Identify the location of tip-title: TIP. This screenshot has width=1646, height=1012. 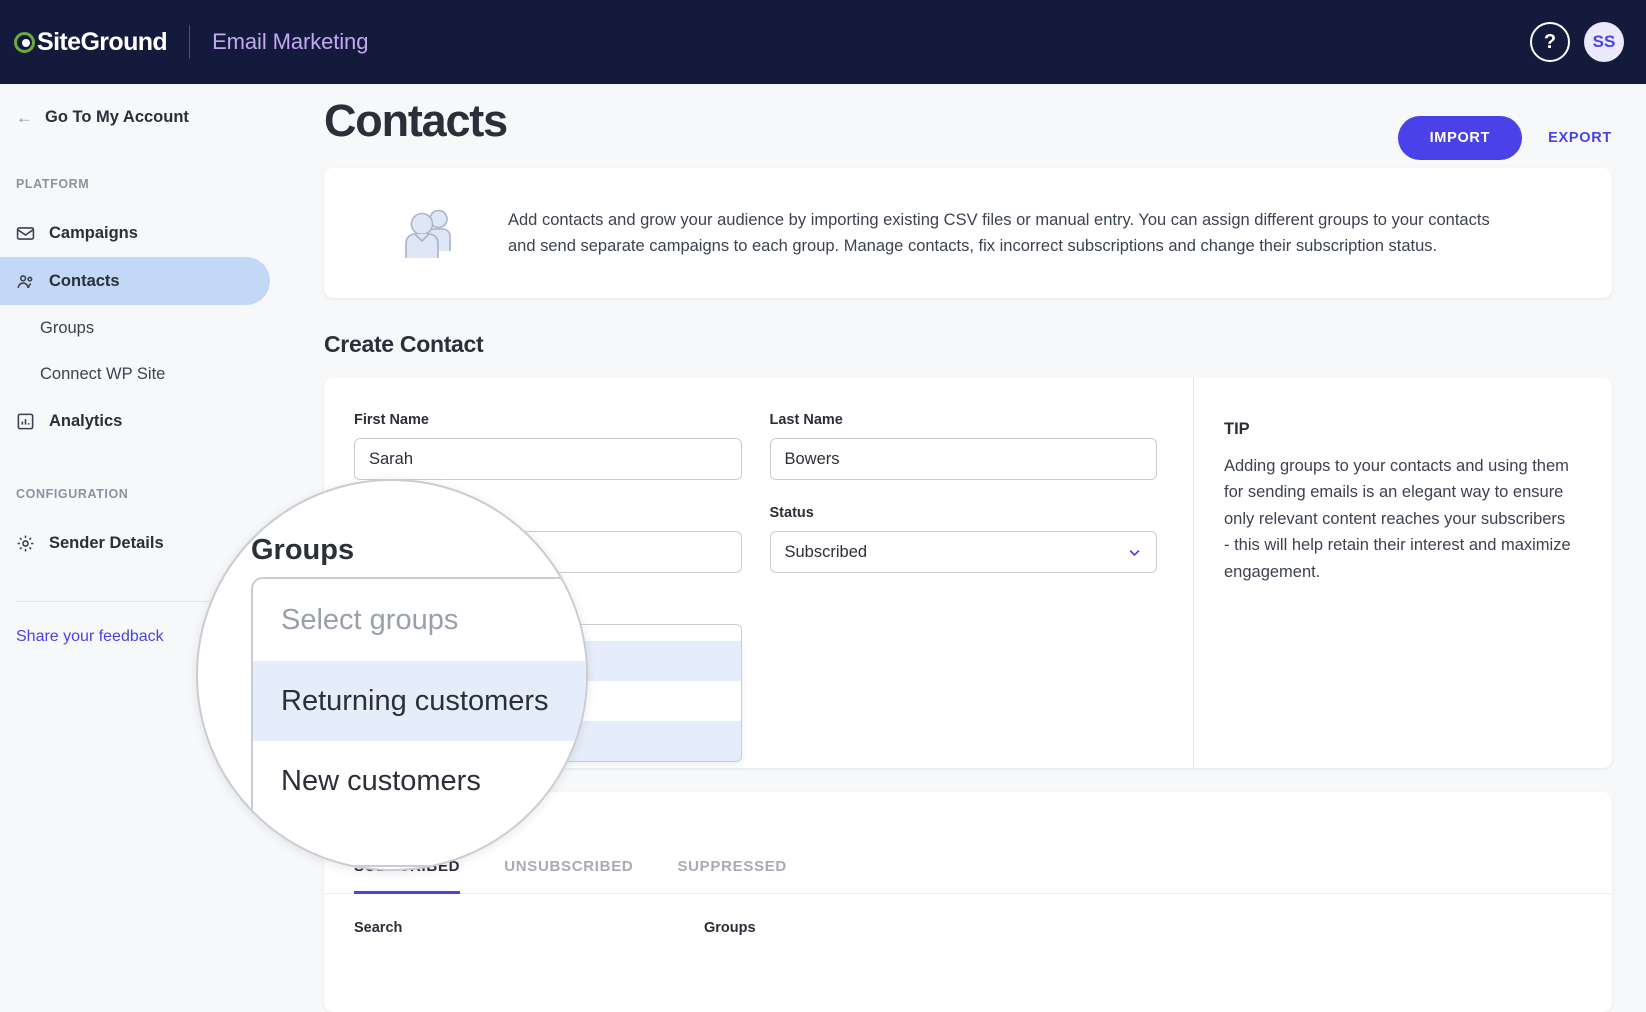
(1237, 429).